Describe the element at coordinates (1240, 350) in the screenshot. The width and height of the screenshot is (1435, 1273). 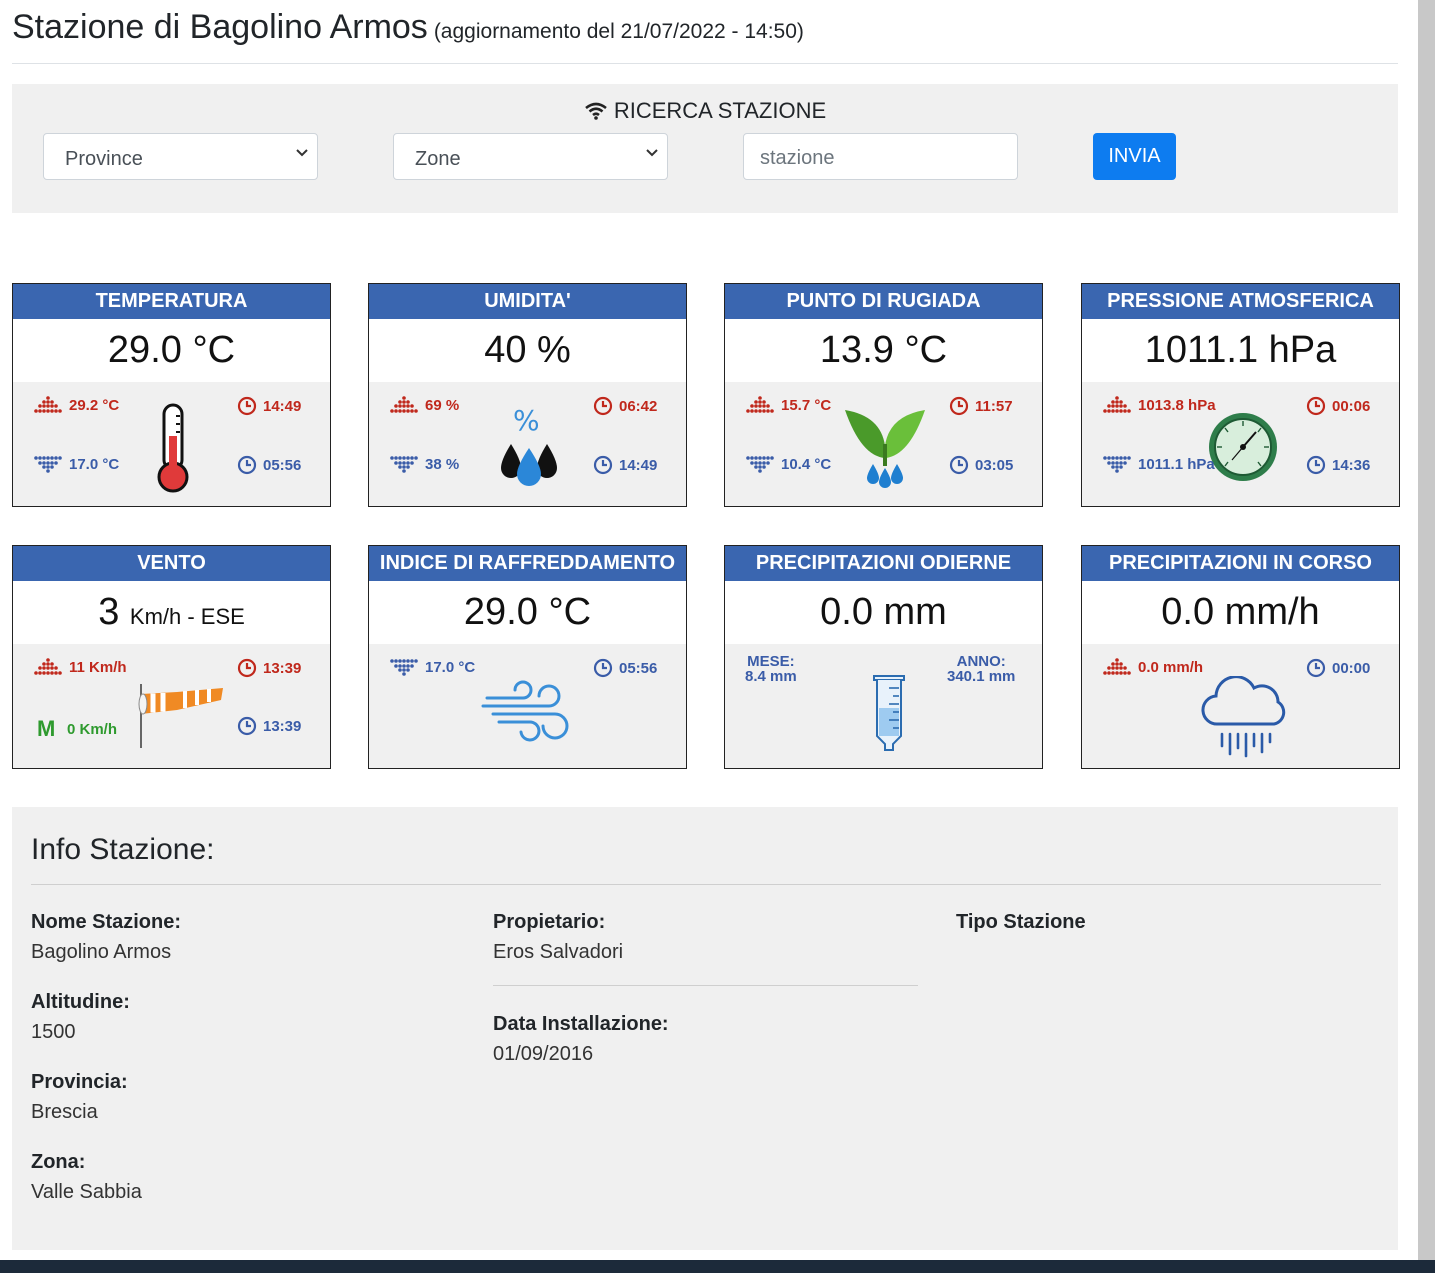
I see `card-value: 1011.1 hPa` at that location.